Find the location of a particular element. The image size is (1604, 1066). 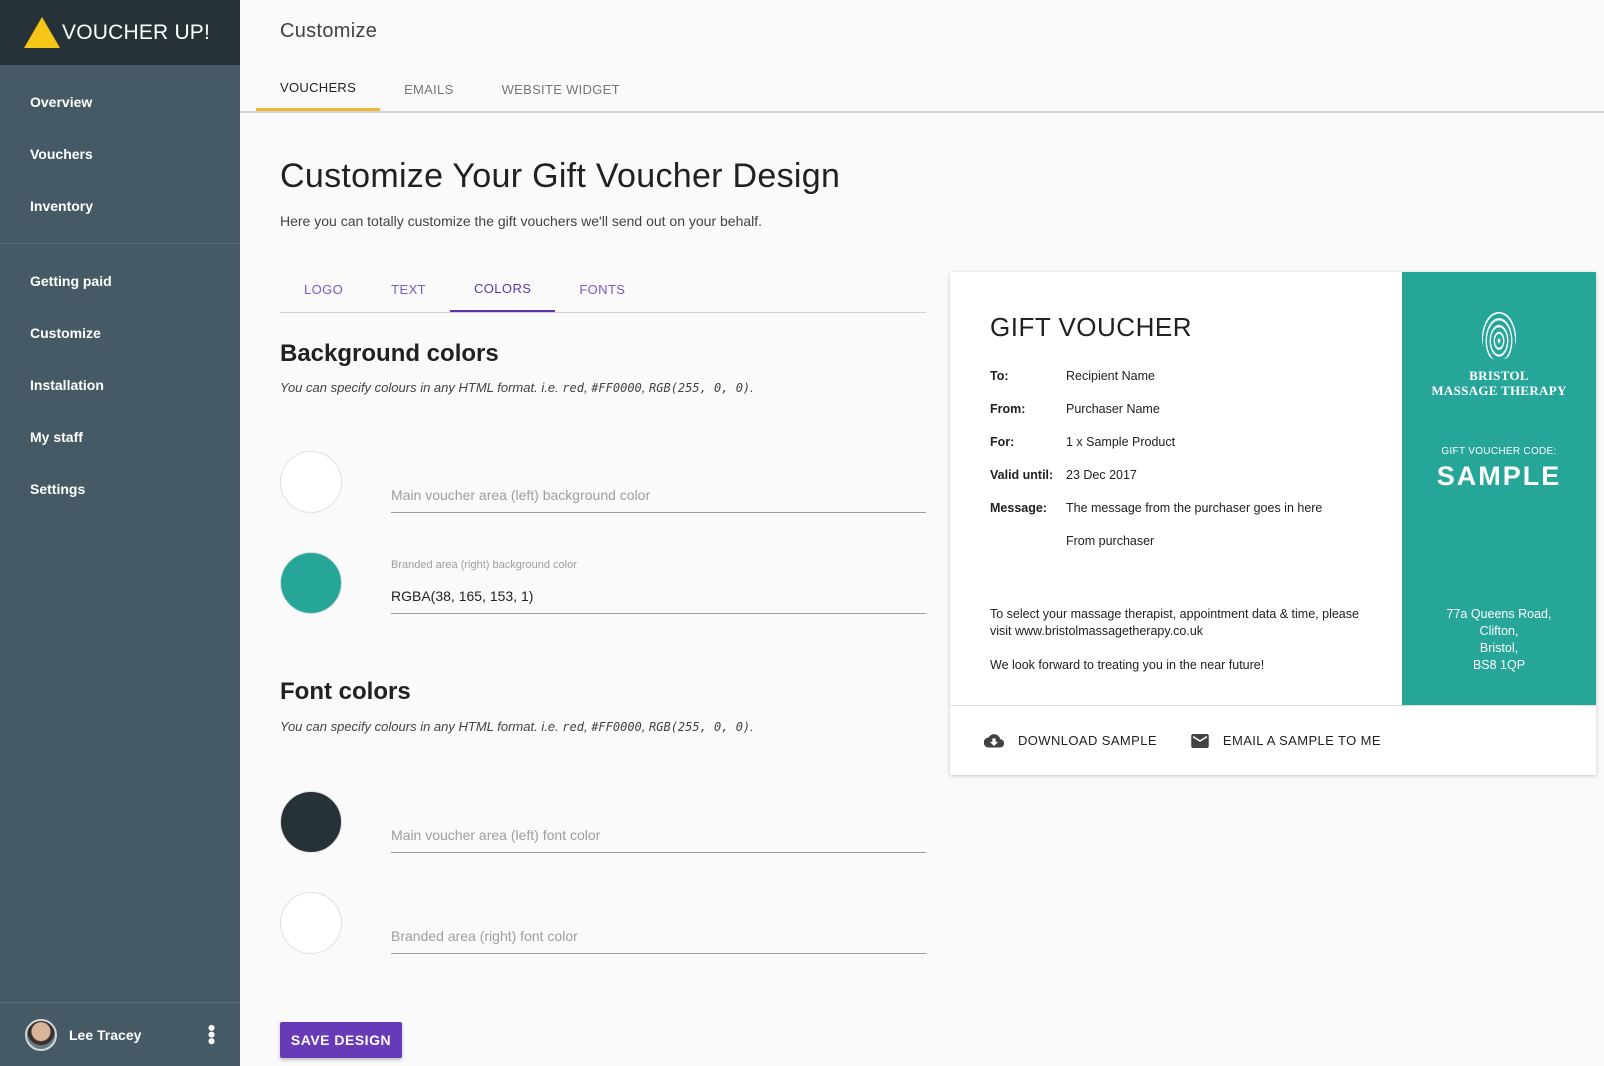

main-bg-color-row is located at coordinates (603, 483).